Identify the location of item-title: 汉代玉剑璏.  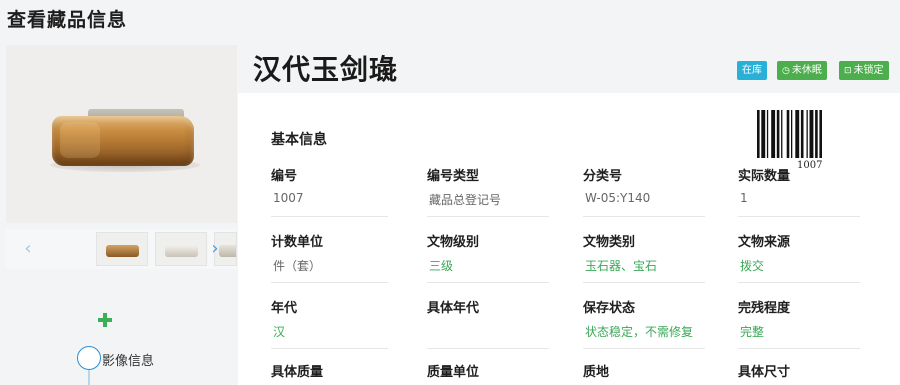
(326, 69).